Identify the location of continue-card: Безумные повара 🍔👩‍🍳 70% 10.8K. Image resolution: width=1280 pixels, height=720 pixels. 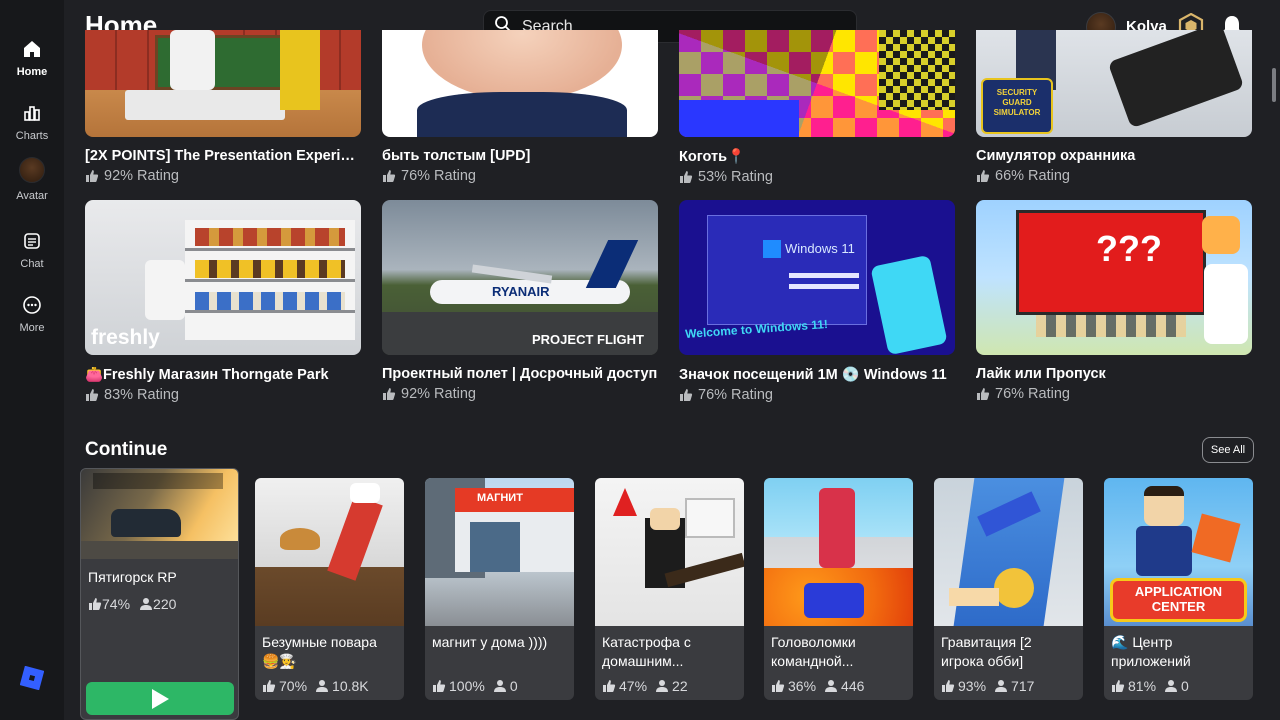
(329, 589).